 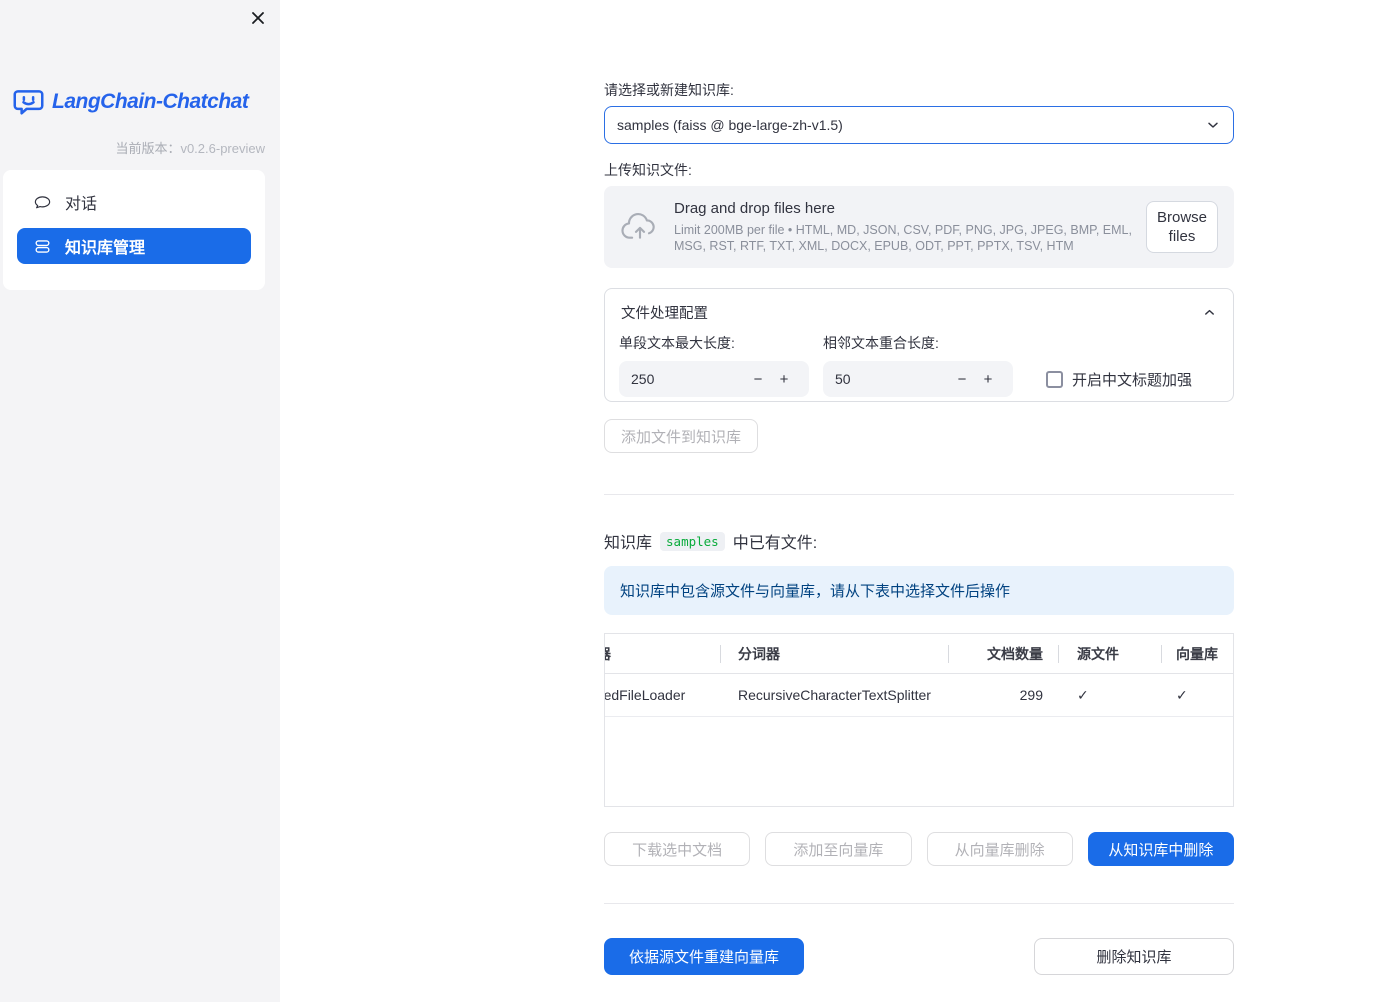 What do you see at coordinates (640, 227) in the screenshot?
I see `cloud-upload-icon` at bounding box center [640, 227].